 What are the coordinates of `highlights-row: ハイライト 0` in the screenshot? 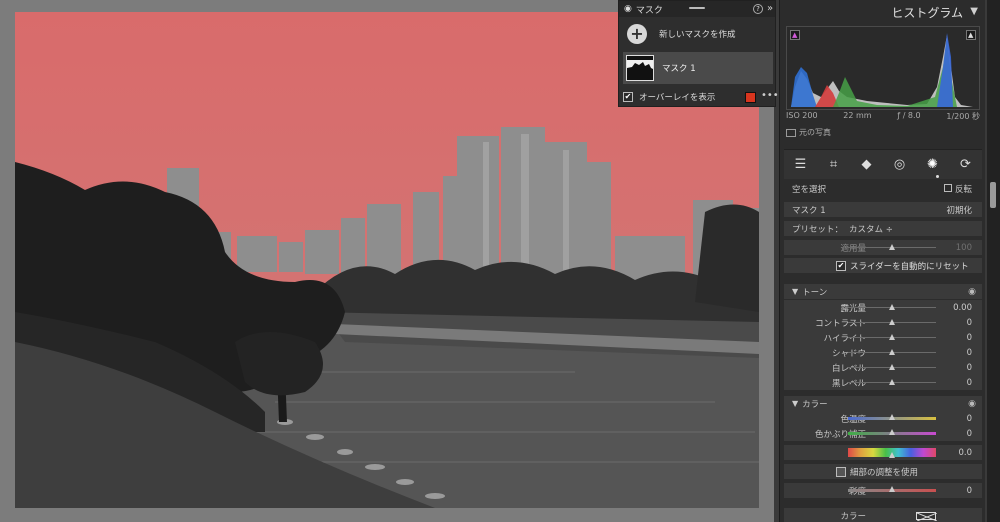 It's located at (883, 337).